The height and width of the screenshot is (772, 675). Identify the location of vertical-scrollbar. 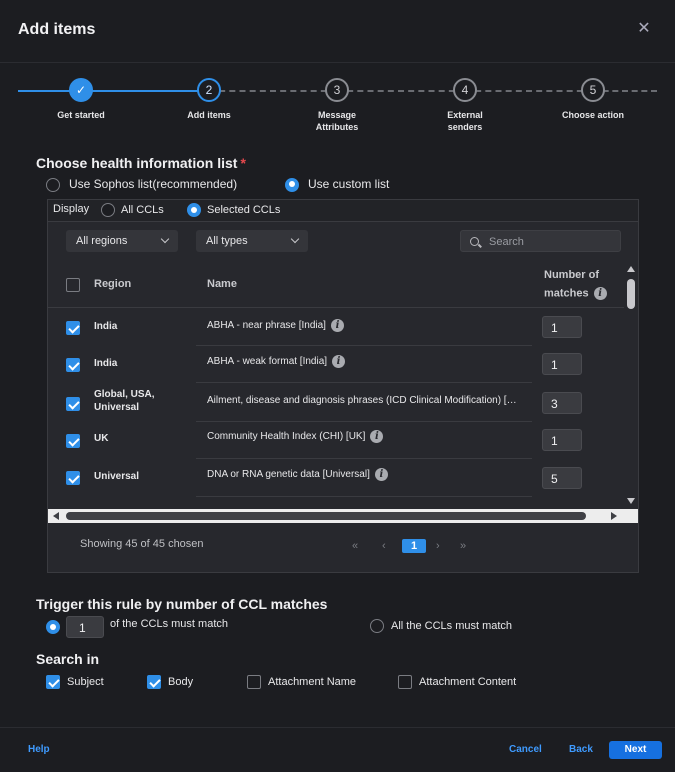
(631, 385).